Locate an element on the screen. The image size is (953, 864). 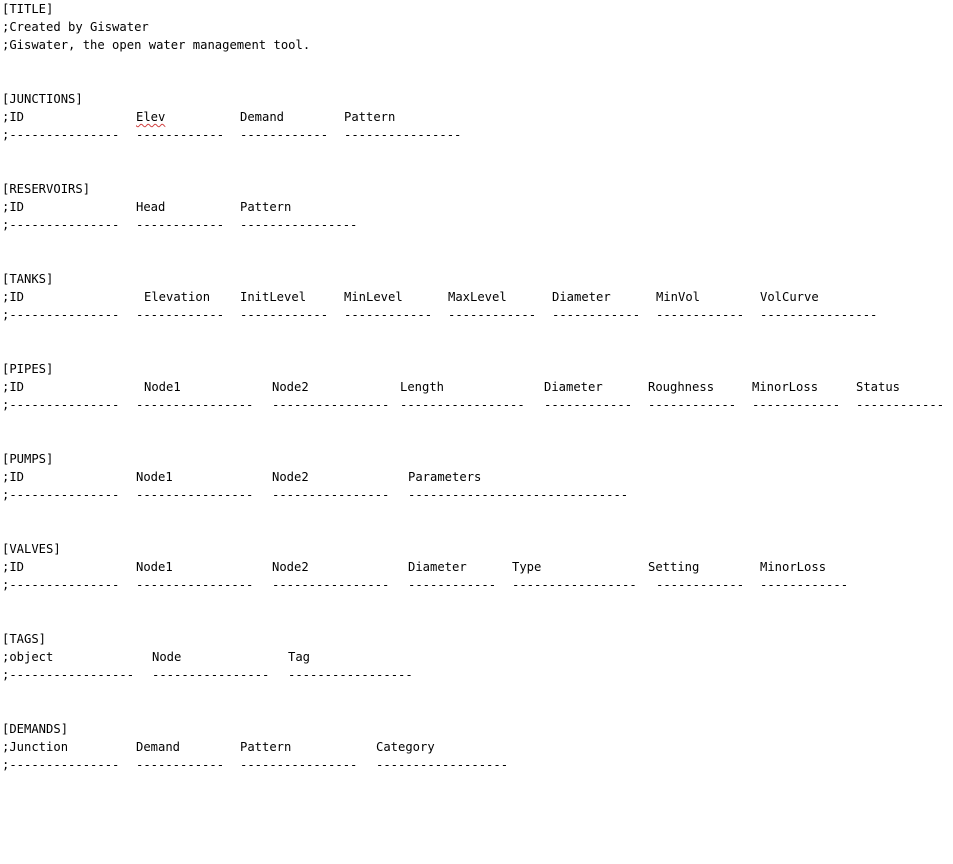
column-header: Diameter is located at coordinates (573, 387).